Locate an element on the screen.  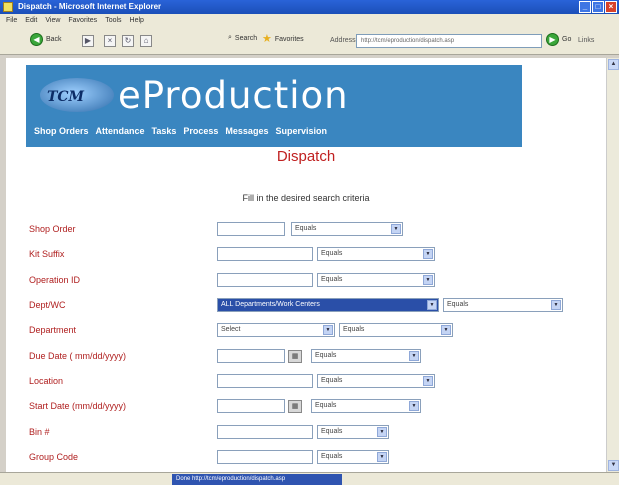
bin-input is located at coordinates (265, 432).